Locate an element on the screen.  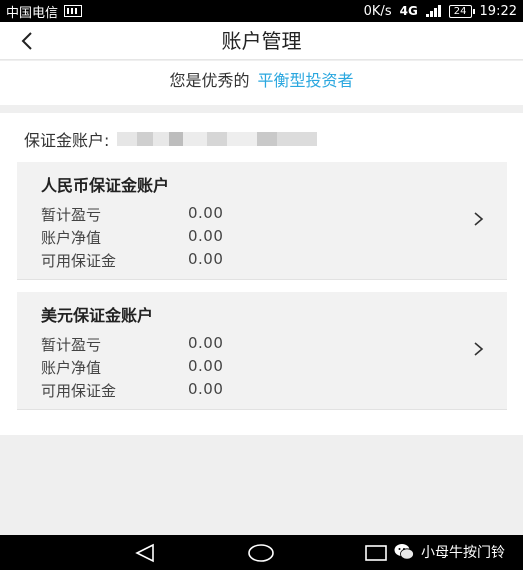
battery-level: 24 is located at coordinates (460, 11).